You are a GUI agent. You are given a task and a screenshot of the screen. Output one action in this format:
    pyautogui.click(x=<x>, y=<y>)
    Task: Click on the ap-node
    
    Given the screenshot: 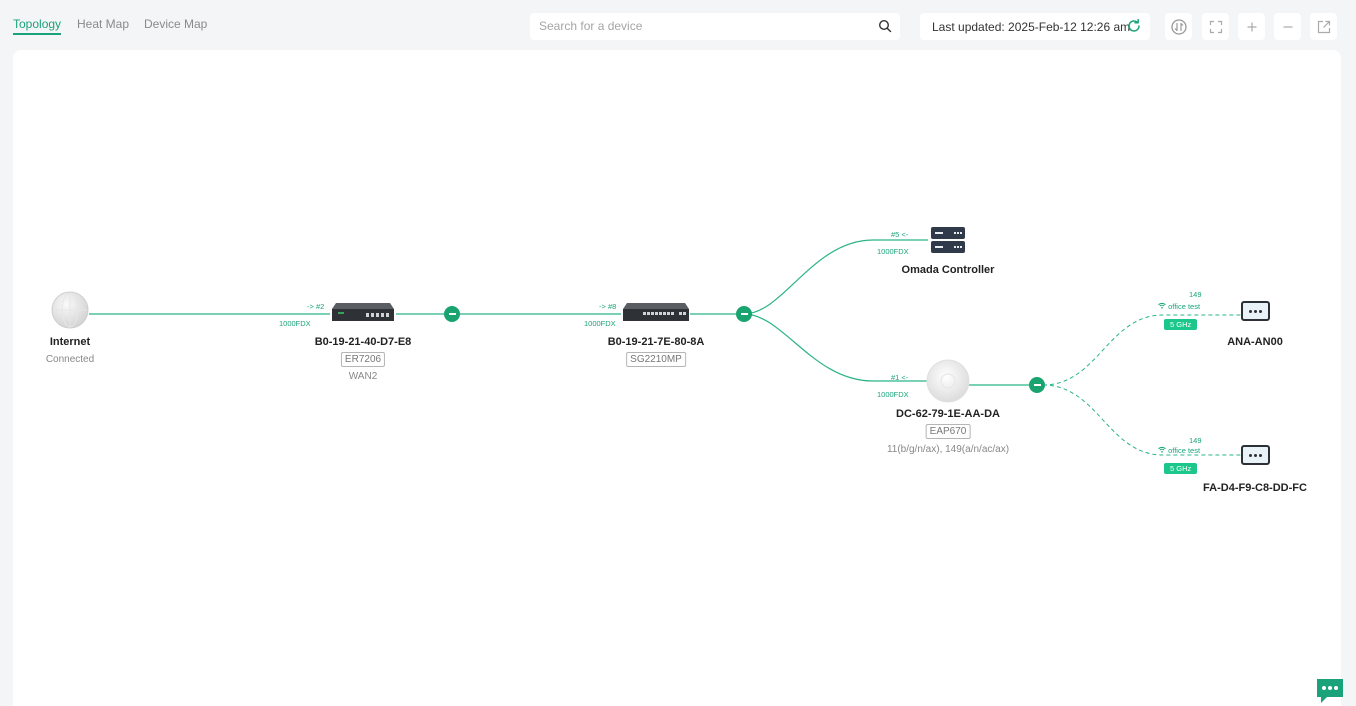 What is the action you would take?
    pyautogui.click(x=948, y=383)
    